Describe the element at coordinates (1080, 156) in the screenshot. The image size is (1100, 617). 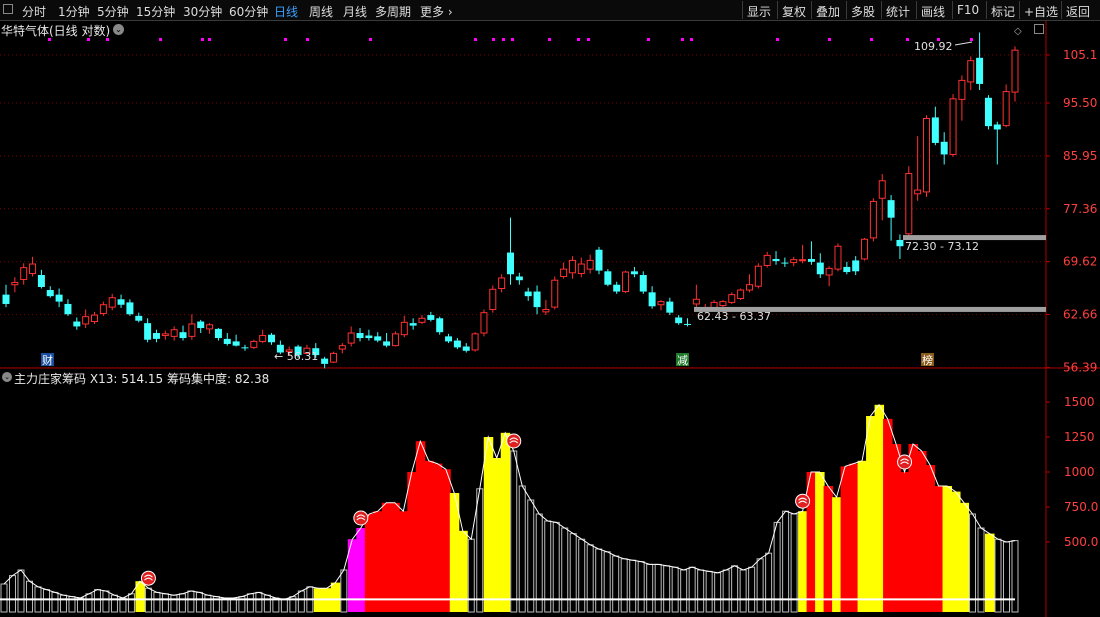
I see `y-tick-label: 85.95` at that location.